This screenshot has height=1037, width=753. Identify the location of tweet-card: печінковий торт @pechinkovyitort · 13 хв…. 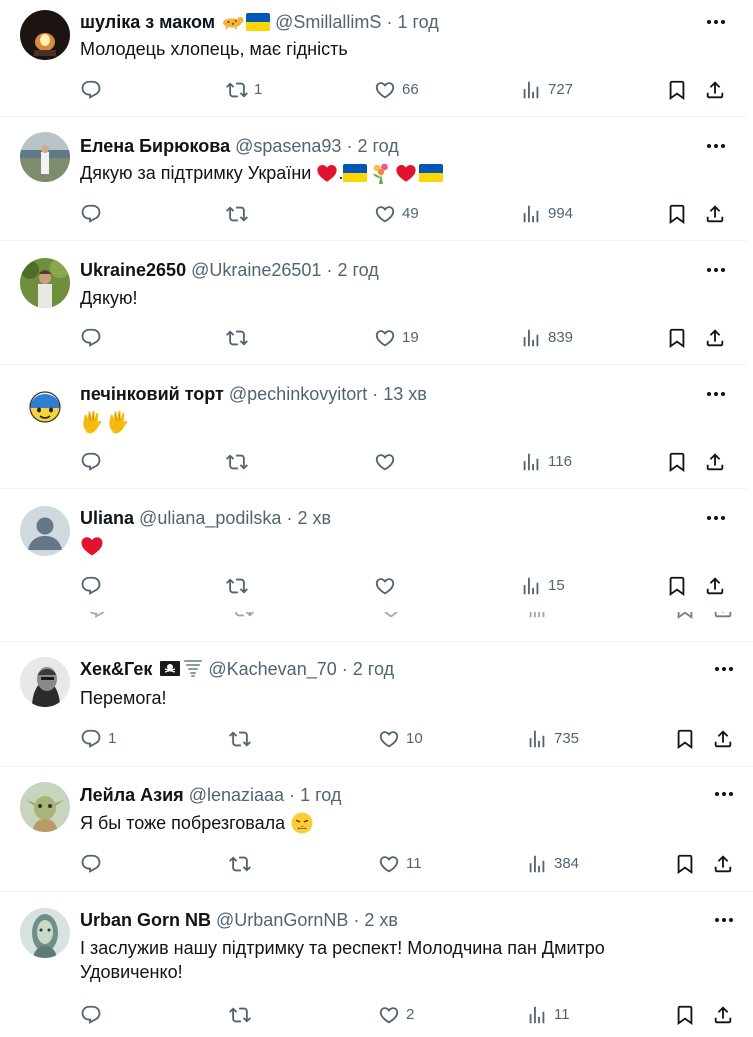
(374, 427).